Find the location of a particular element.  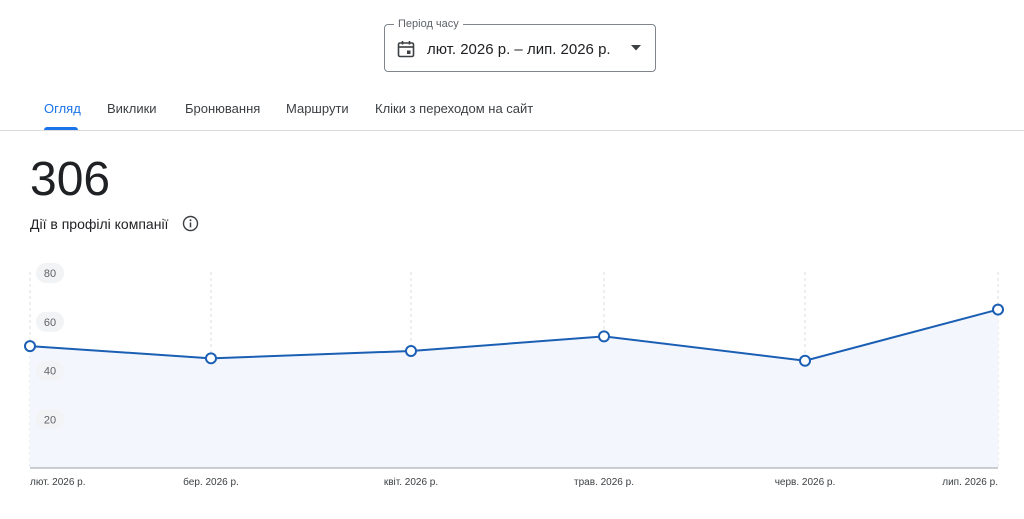

x-tick-label: лип. 2026 р. is located at coordinates (970, 482).